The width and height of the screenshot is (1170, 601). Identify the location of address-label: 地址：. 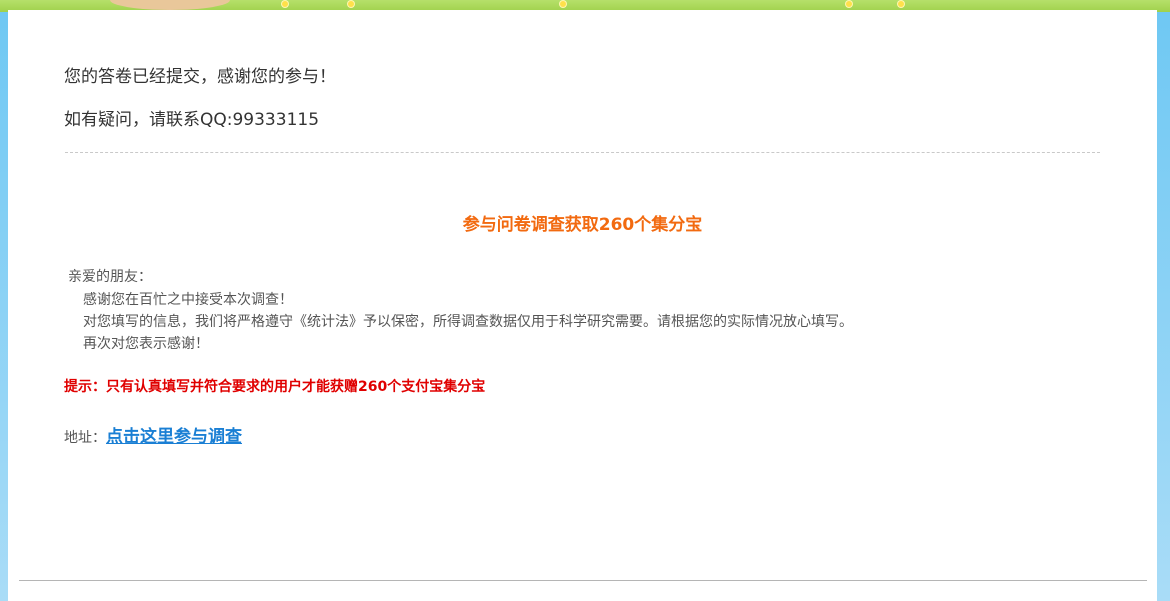
(85, 438).